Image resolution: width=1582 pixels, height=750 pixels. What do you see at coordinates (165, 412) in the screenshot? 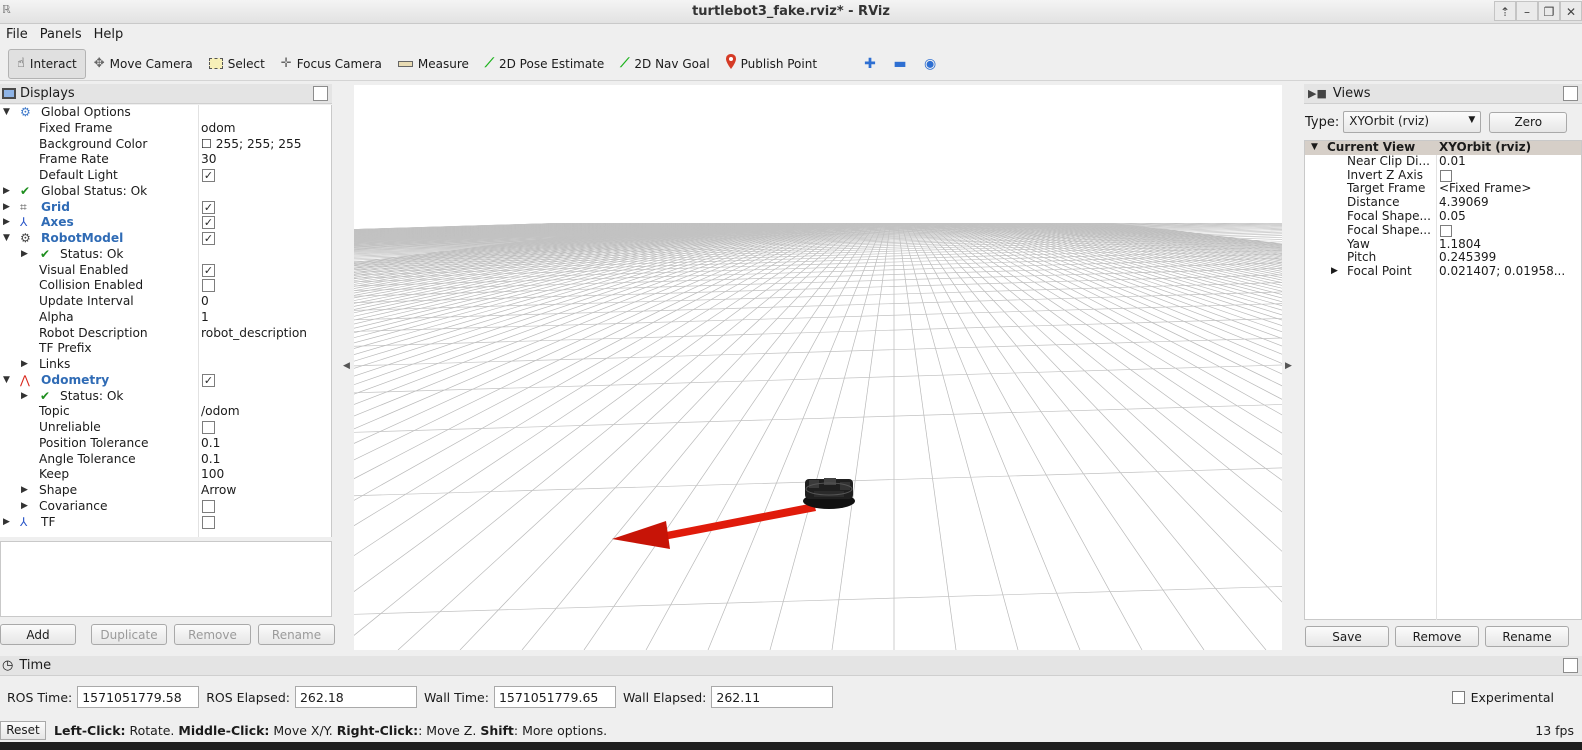
I see `display-row: Topic/odom` at bounding box center [165, 412].